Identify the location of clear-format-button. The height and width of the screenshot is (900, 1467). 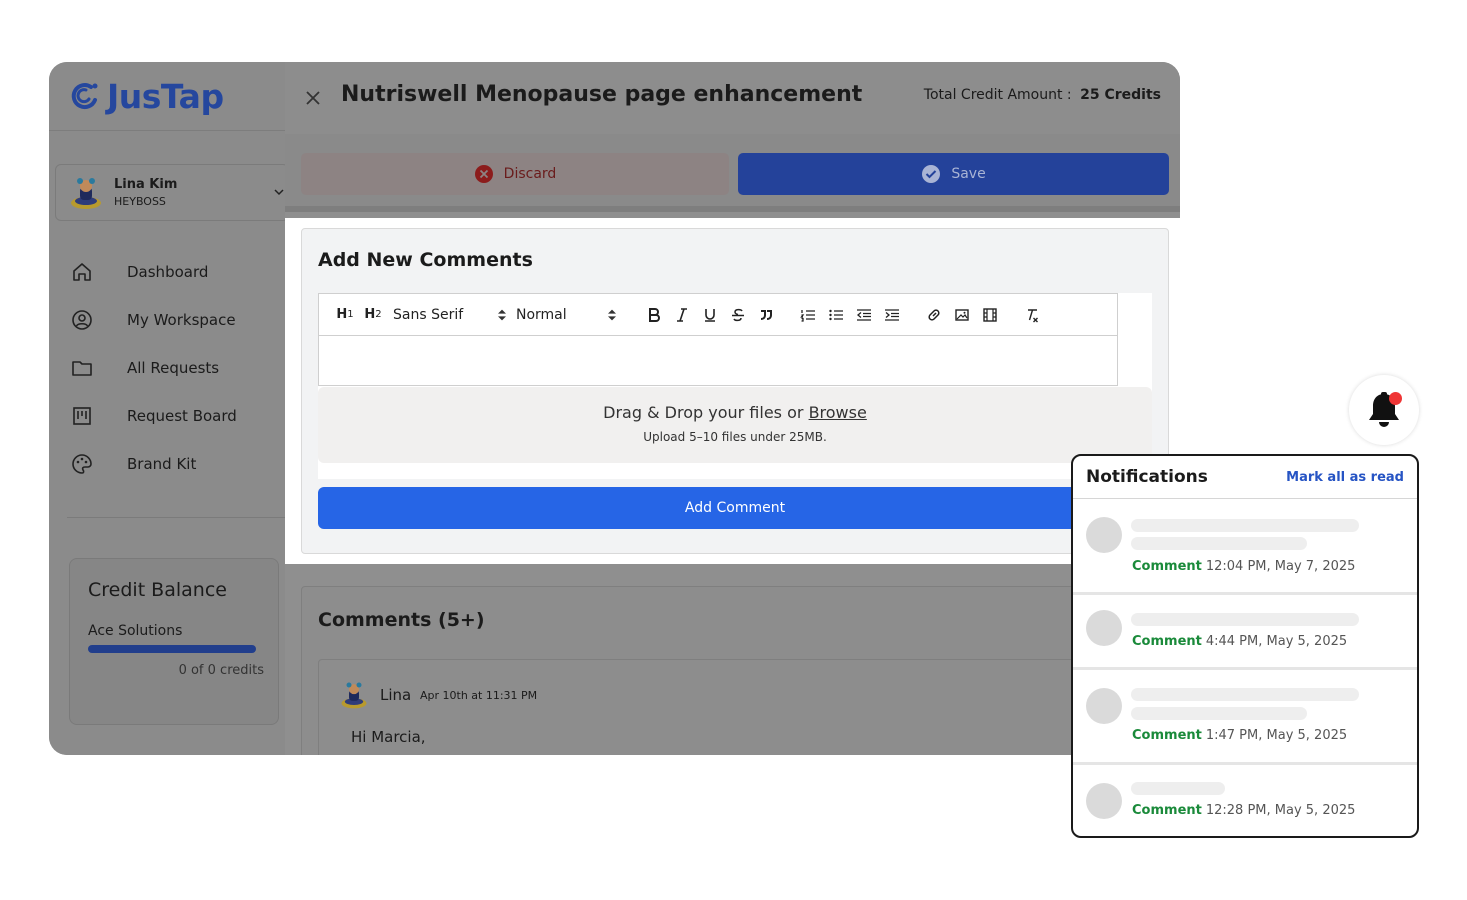
(1032, 315).